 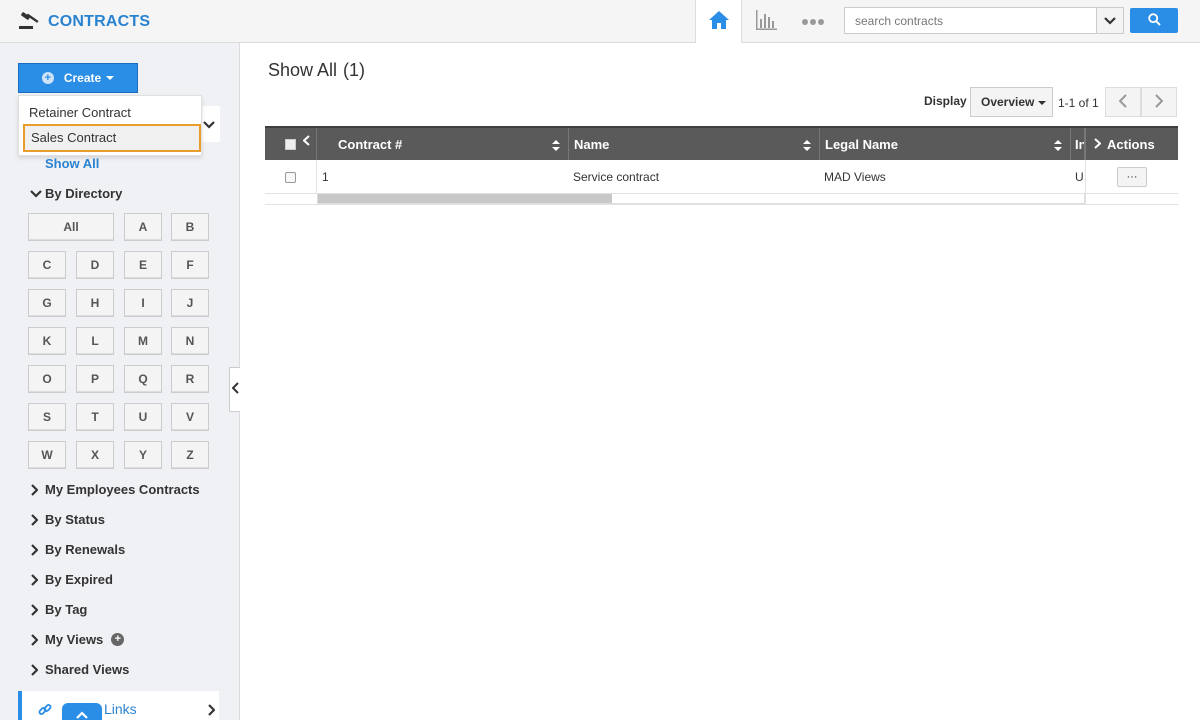 I want to click on letter-button: L, so click(x=95, y=341).